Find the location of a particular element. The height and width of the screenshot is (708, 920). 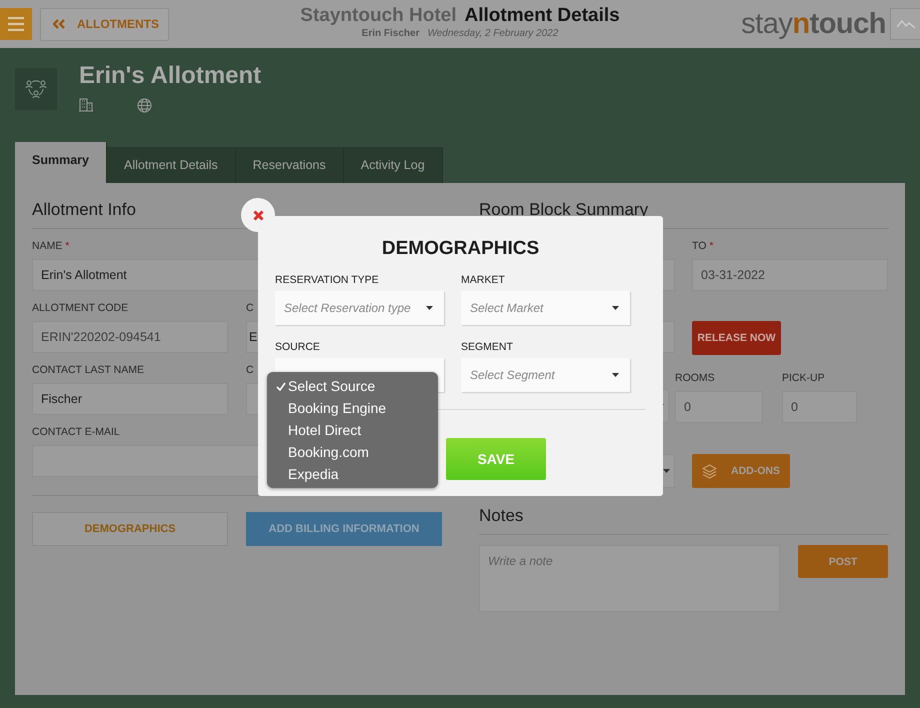

field-label: RESERVATION TYPE is located at coordinates (327, 280).